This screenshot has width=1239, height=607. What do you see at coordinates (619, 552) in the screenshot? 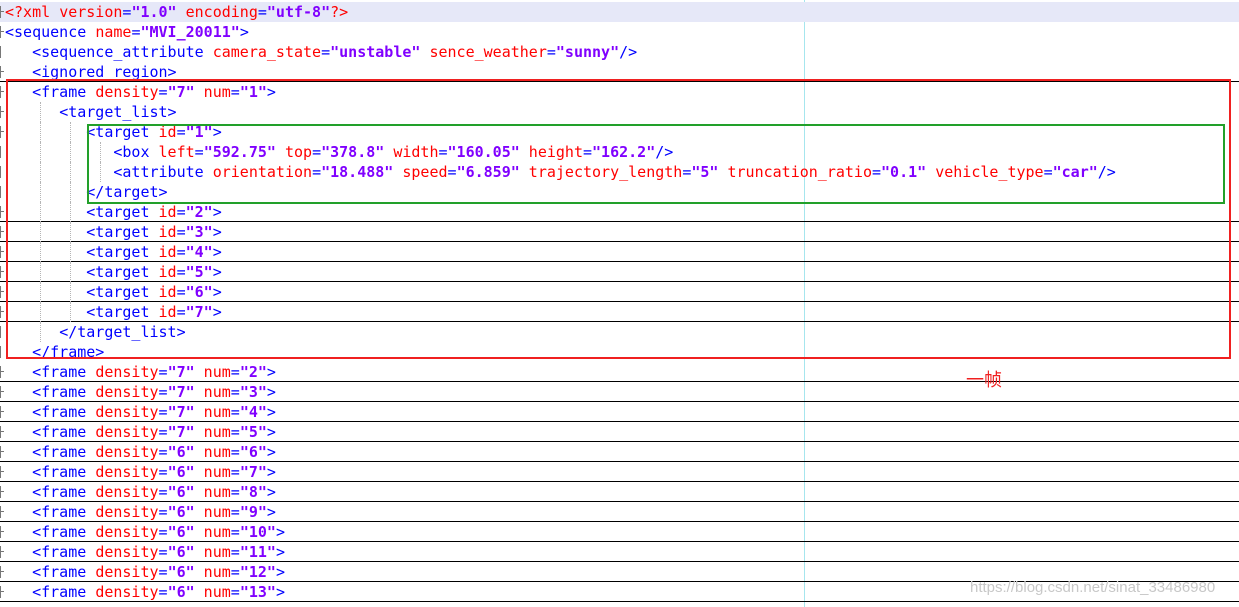
I see `code-line: <frame density="6" num="11">` at bounding box center [619, 552].